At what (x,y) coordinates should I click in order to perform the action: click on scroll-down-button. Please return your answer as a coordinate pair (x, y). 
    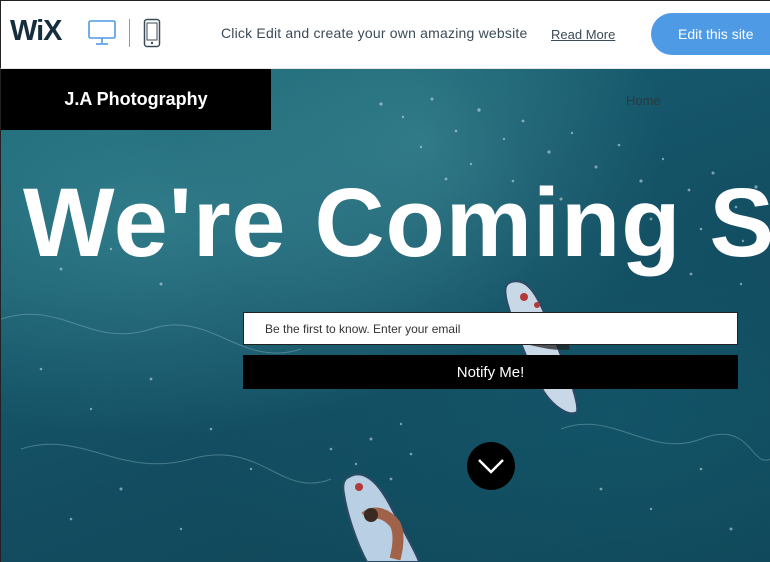
    Looking at the image, I should click on (491, 466).